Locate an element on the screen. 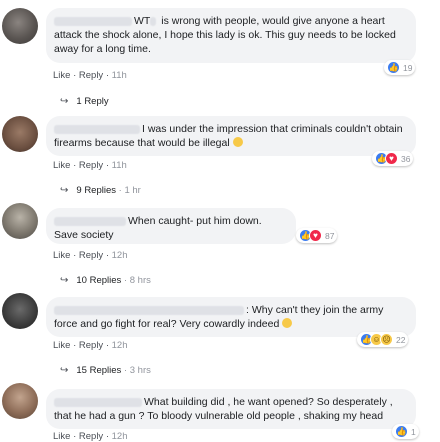 The image size is (440, 442). reaction-count: 36 is located at coordinates (406, 158).